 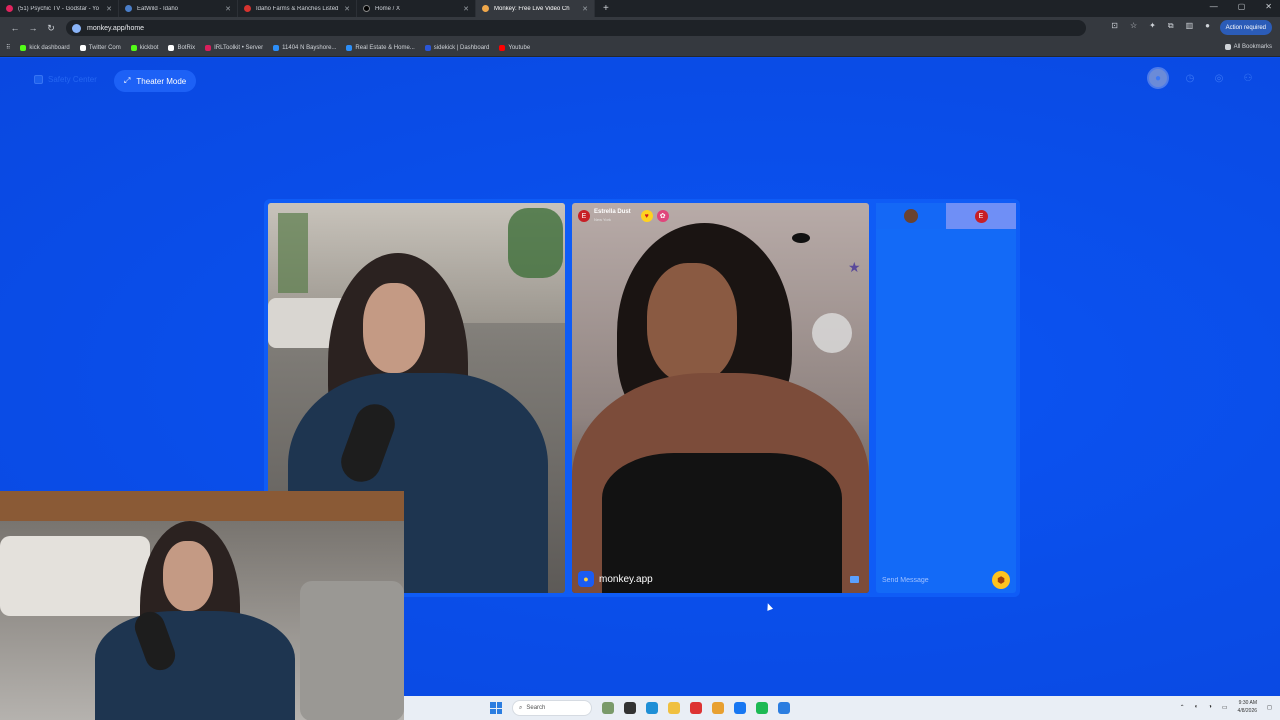 I want to click on top-right-icons: ● ◷ ◎ ⚇, so click(x=1201, y=78).